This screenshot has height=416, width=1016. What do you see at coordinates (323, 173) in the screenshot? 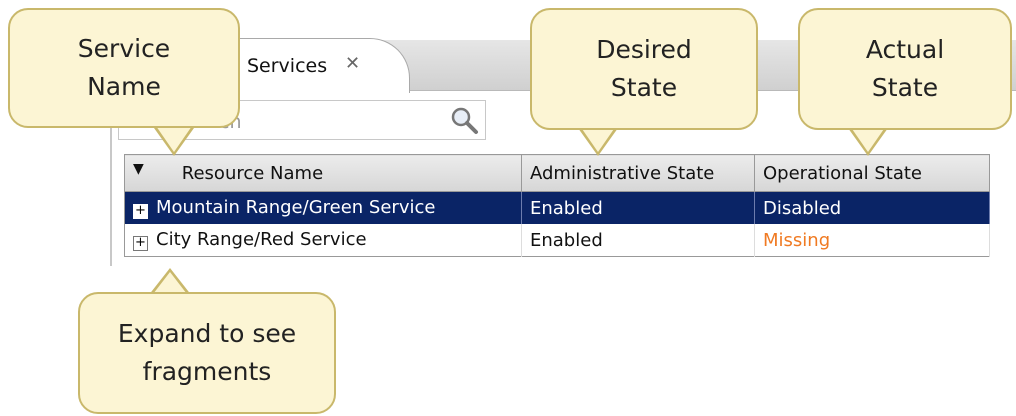
I see `column-header-resource-name: ▼ Resource Name` at bounding box center [323, 173].